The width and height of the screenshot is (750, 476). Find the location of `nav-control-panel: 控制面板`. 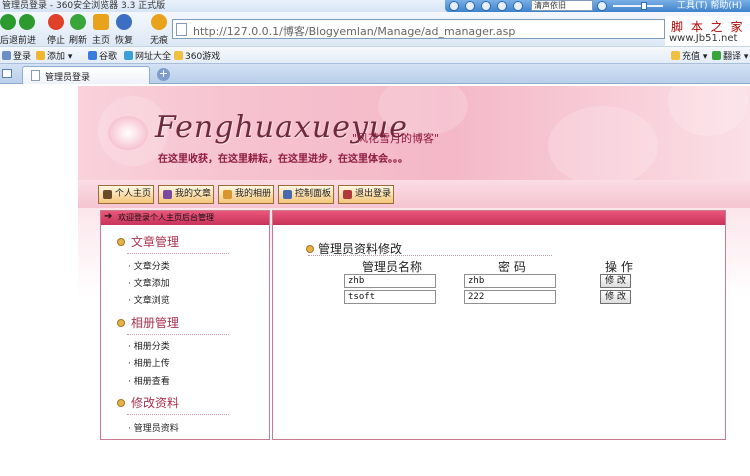

nav-control-panel: 控制面板 is located at coordinates (306, 194).